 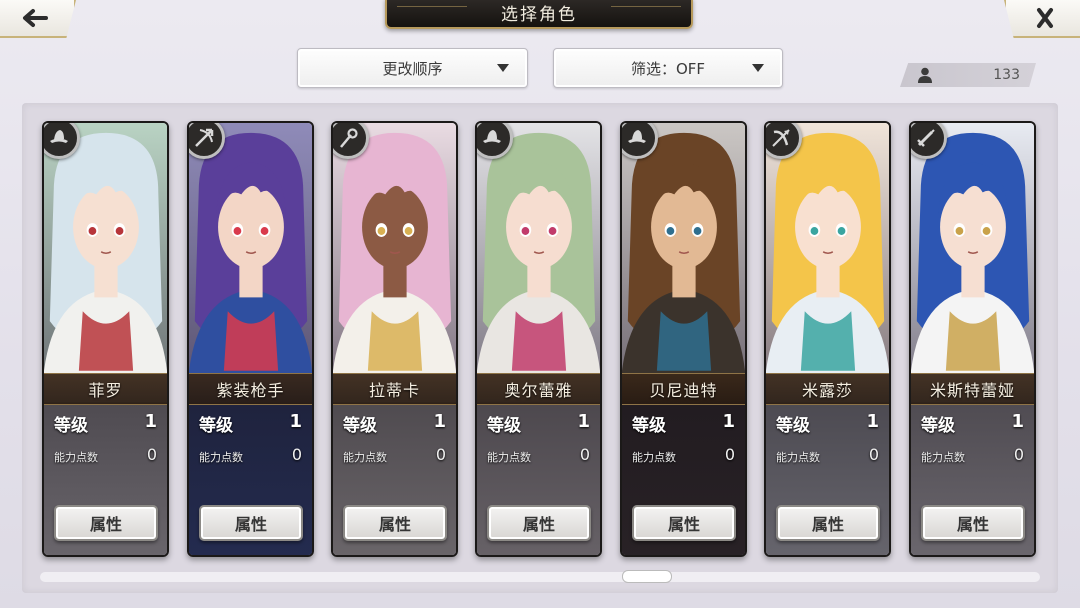 I want to click on character-card: 米露莎 等级 1 能力点数 0 属性, so click(x=827, y=339).